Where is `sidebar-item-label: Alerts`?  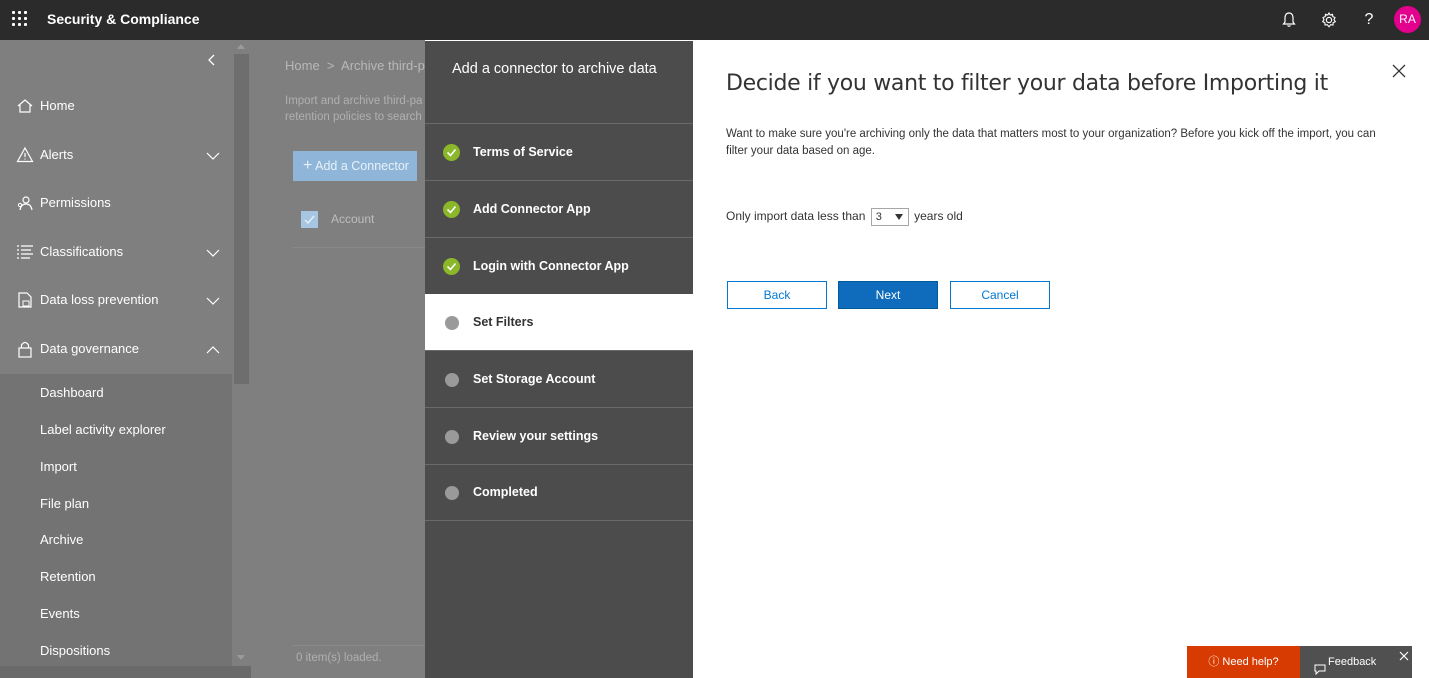 sidebar-item-label: Alerts is located at coordinates (57, 154).